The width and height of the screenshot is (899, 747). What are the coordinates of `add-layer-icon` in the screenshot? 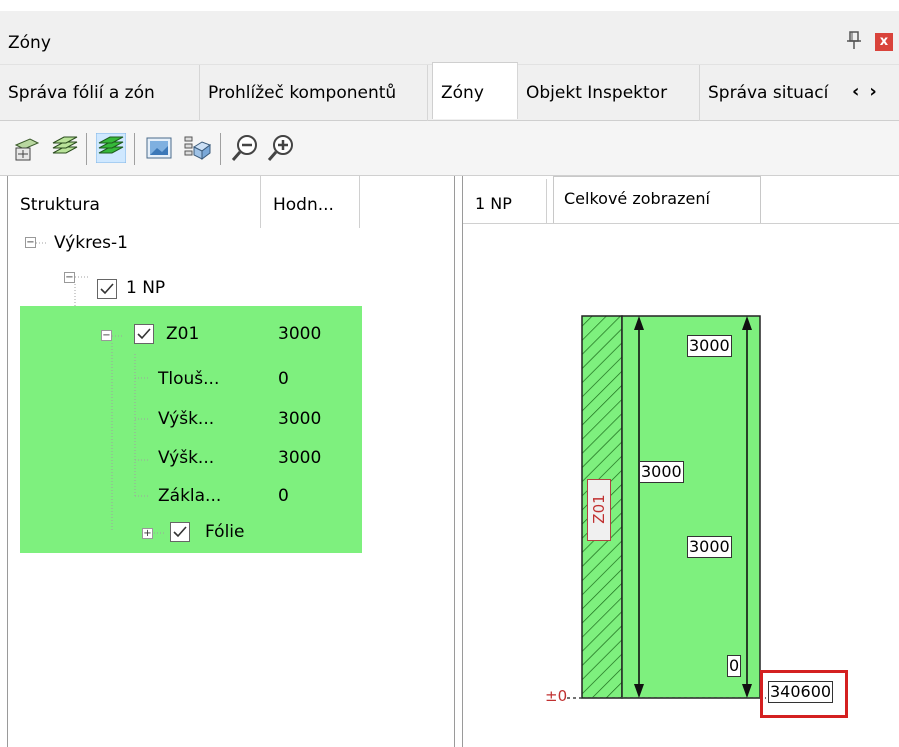 It's located at (27, 148).